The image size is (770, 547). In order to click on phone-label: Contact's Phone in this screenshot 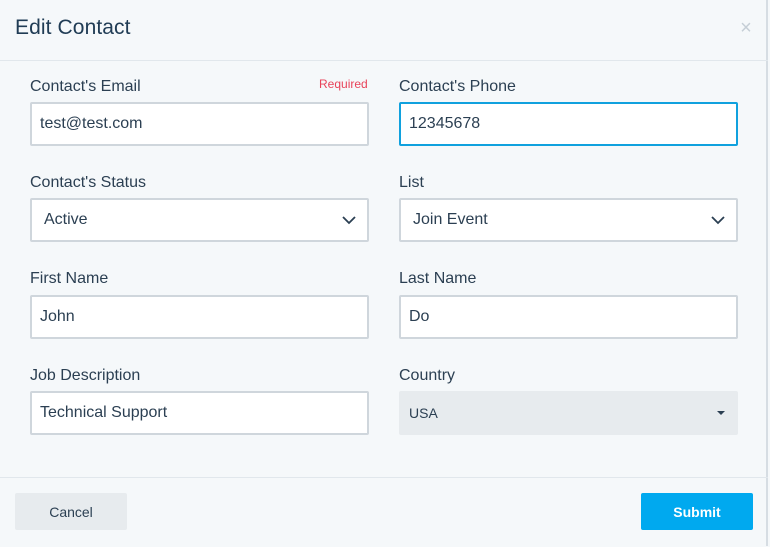, I will do `click(457, 86)`.